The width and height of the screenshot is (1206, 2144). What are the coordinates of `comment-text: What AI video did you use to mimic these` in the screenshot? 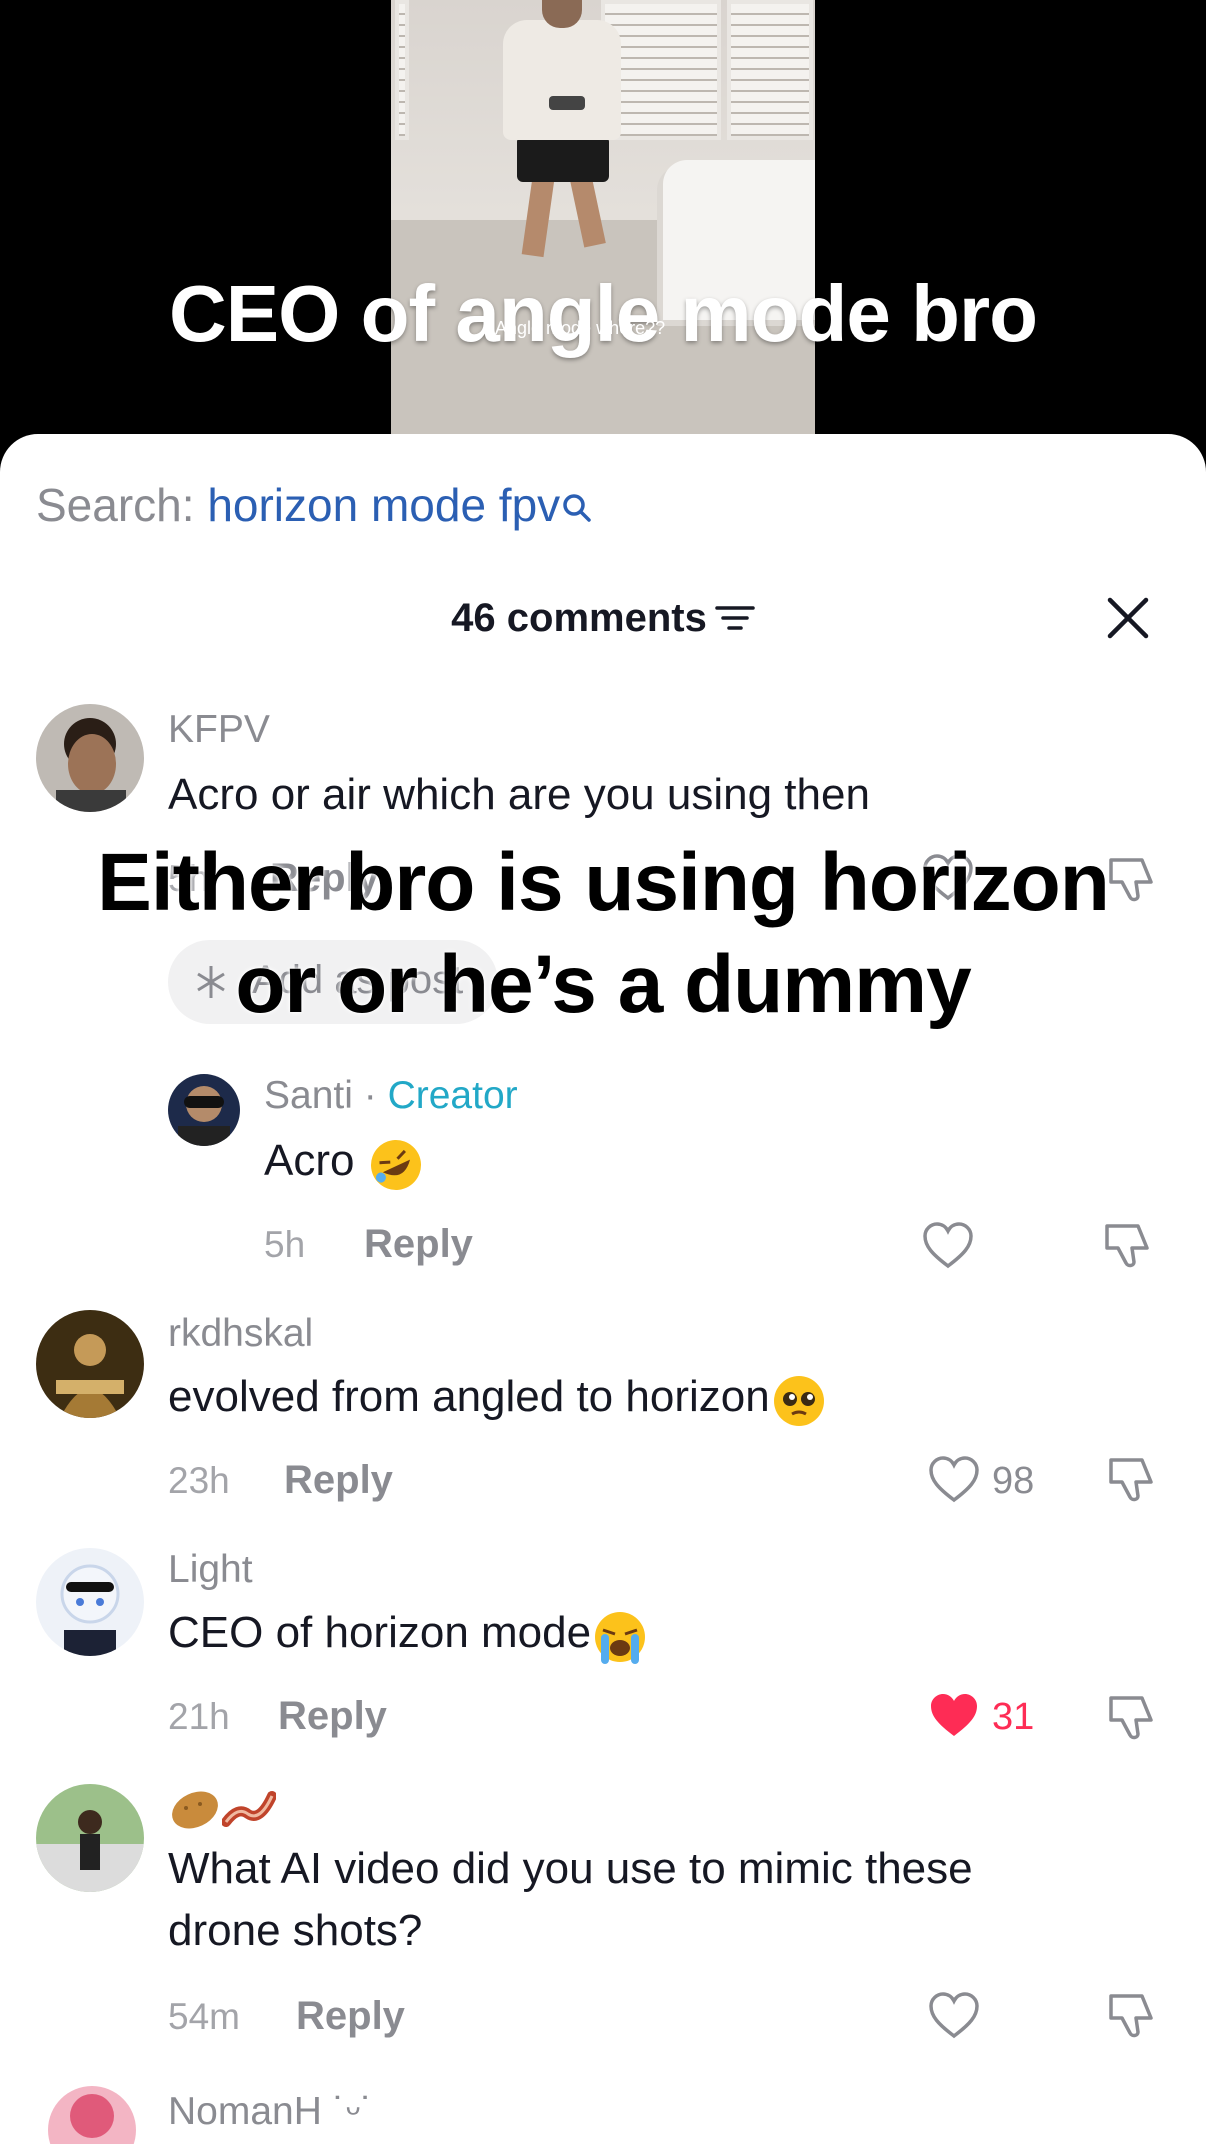 It's located at (570, 1868).